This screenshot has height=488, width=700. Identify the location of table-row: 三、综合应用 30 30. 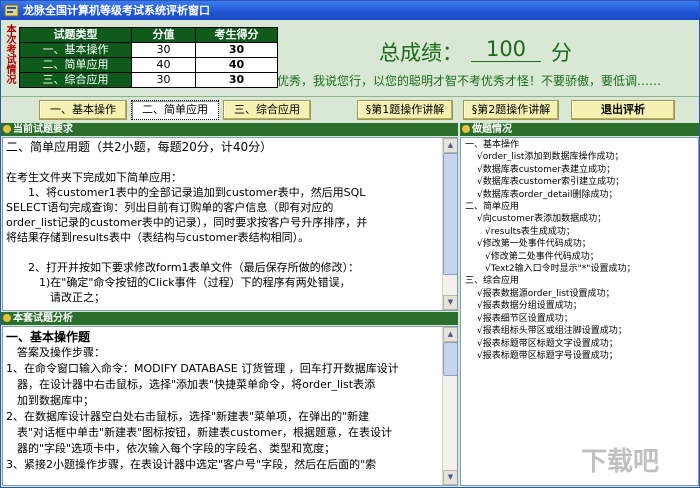
(148, 80).